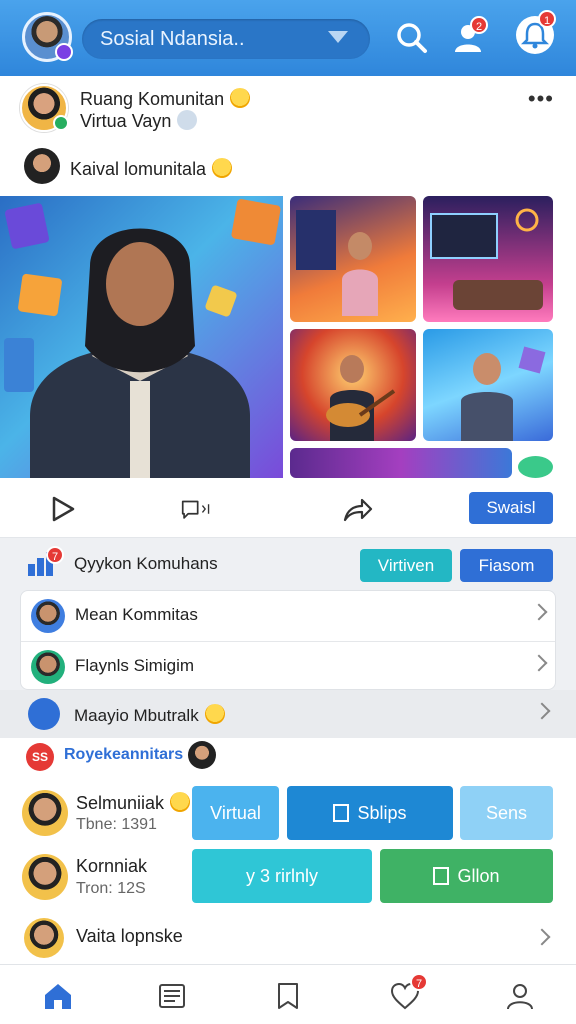 Image resolution: width=576 pixels, height=1024 pixels. I want to click on community-header: 7 Qyykon Komuhans Virtiven Fiasom, so click(288, 564).